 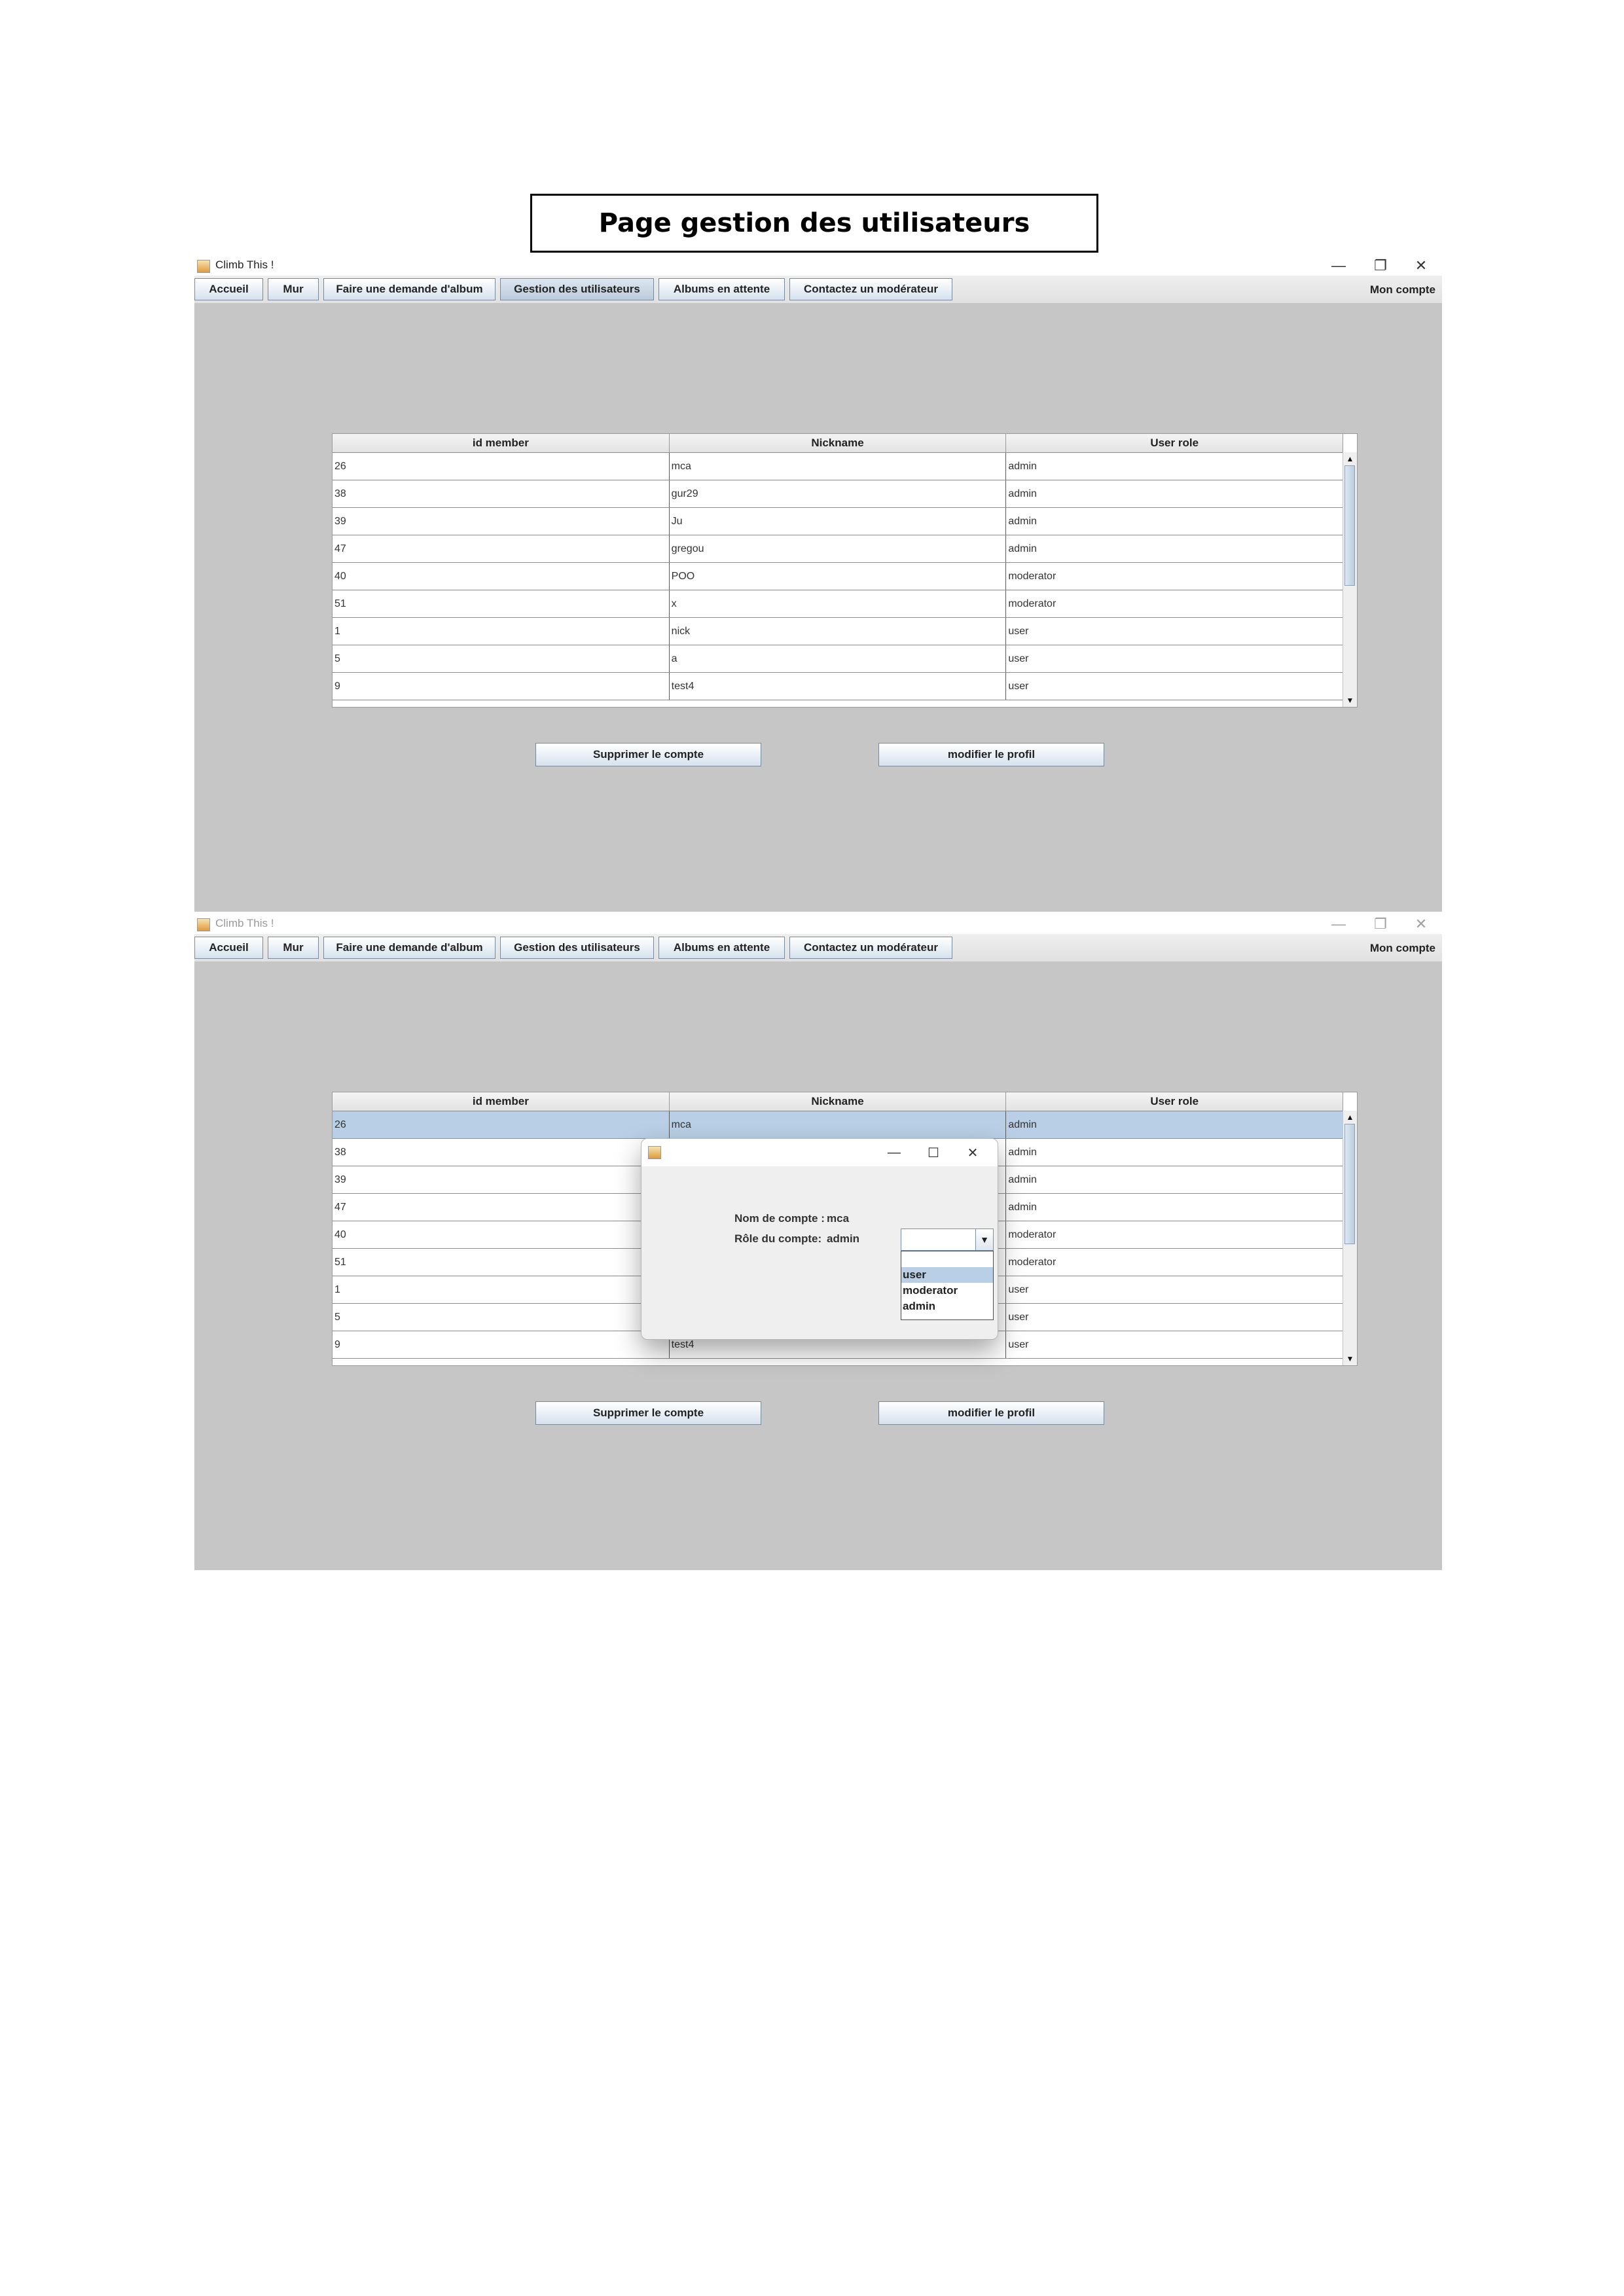 I want to click on table-row: 1nickuser, so click(x=838, y=631).